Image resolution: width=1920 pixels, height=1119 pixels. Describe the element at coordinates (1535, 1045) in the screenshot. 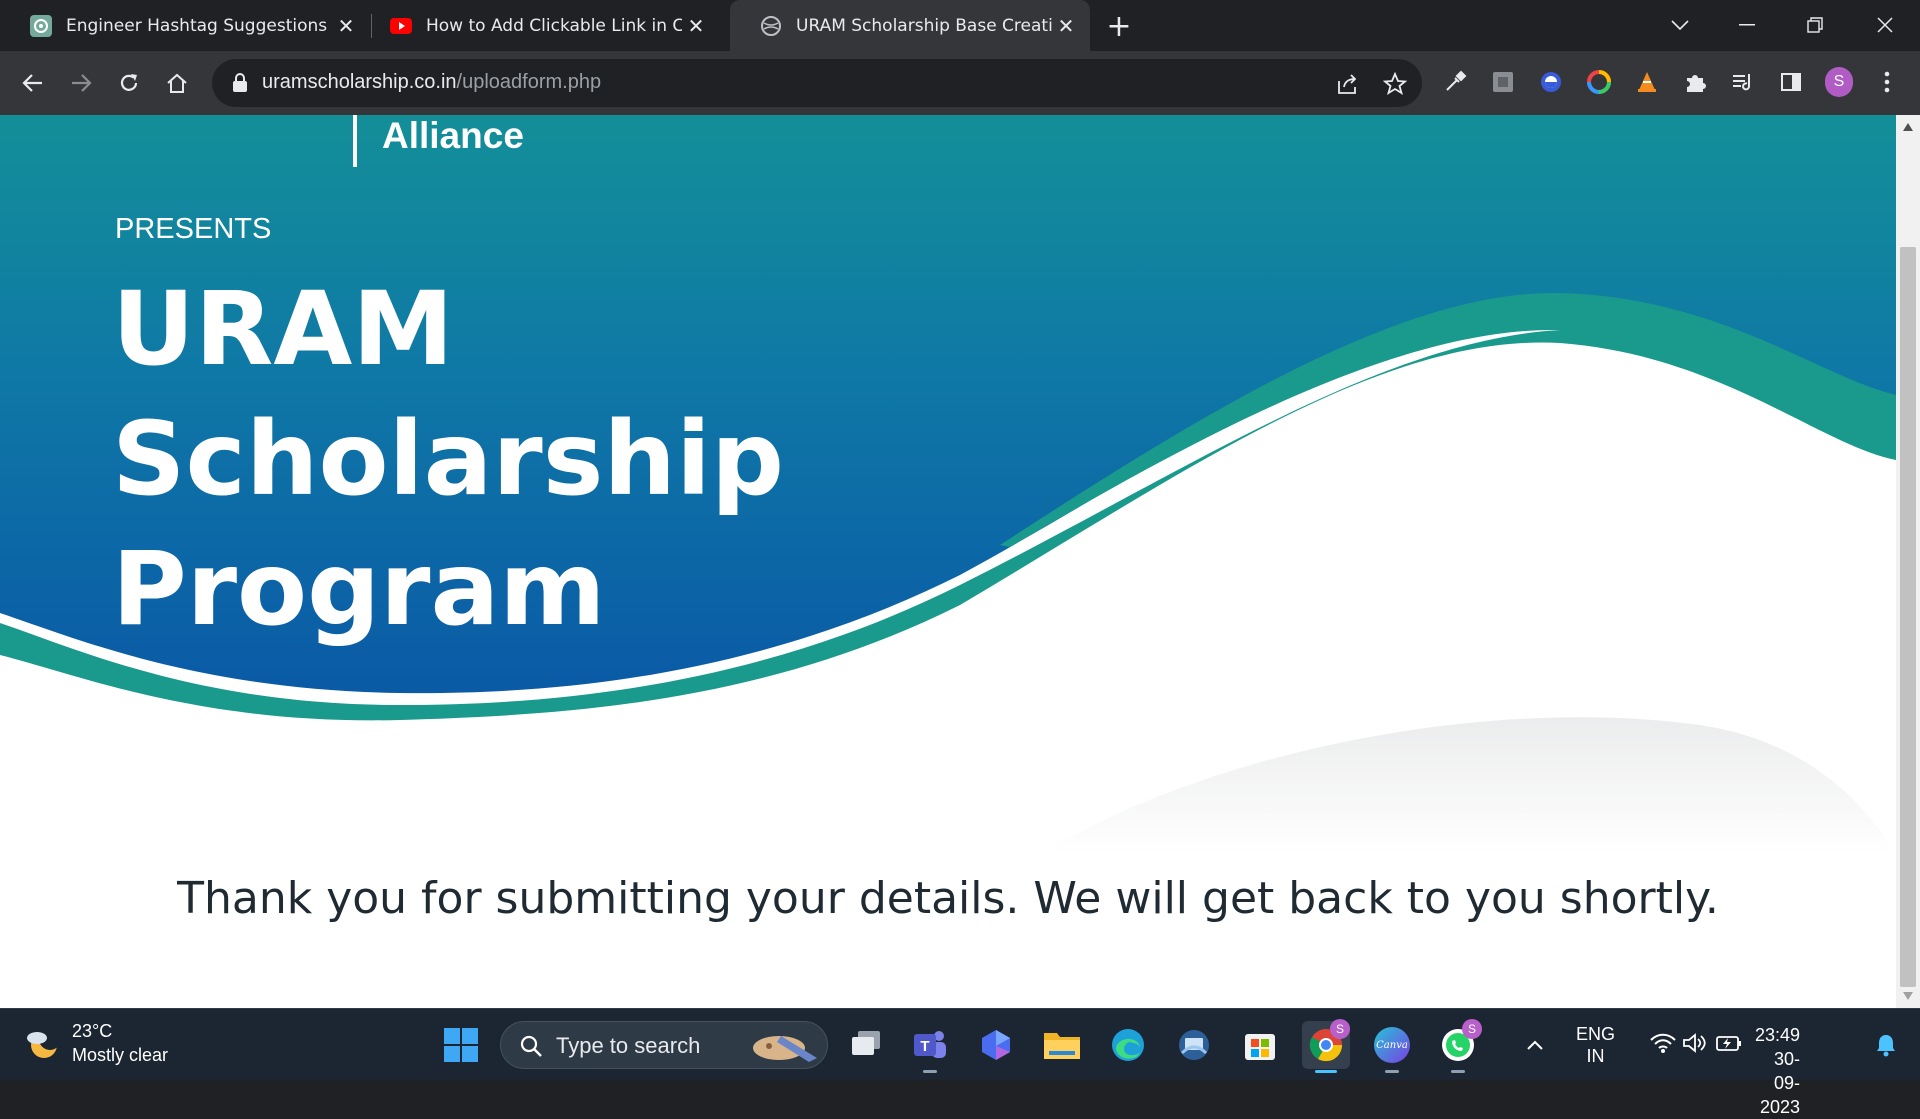

I see `show-hidden-icons-chevron-icon` at that location.